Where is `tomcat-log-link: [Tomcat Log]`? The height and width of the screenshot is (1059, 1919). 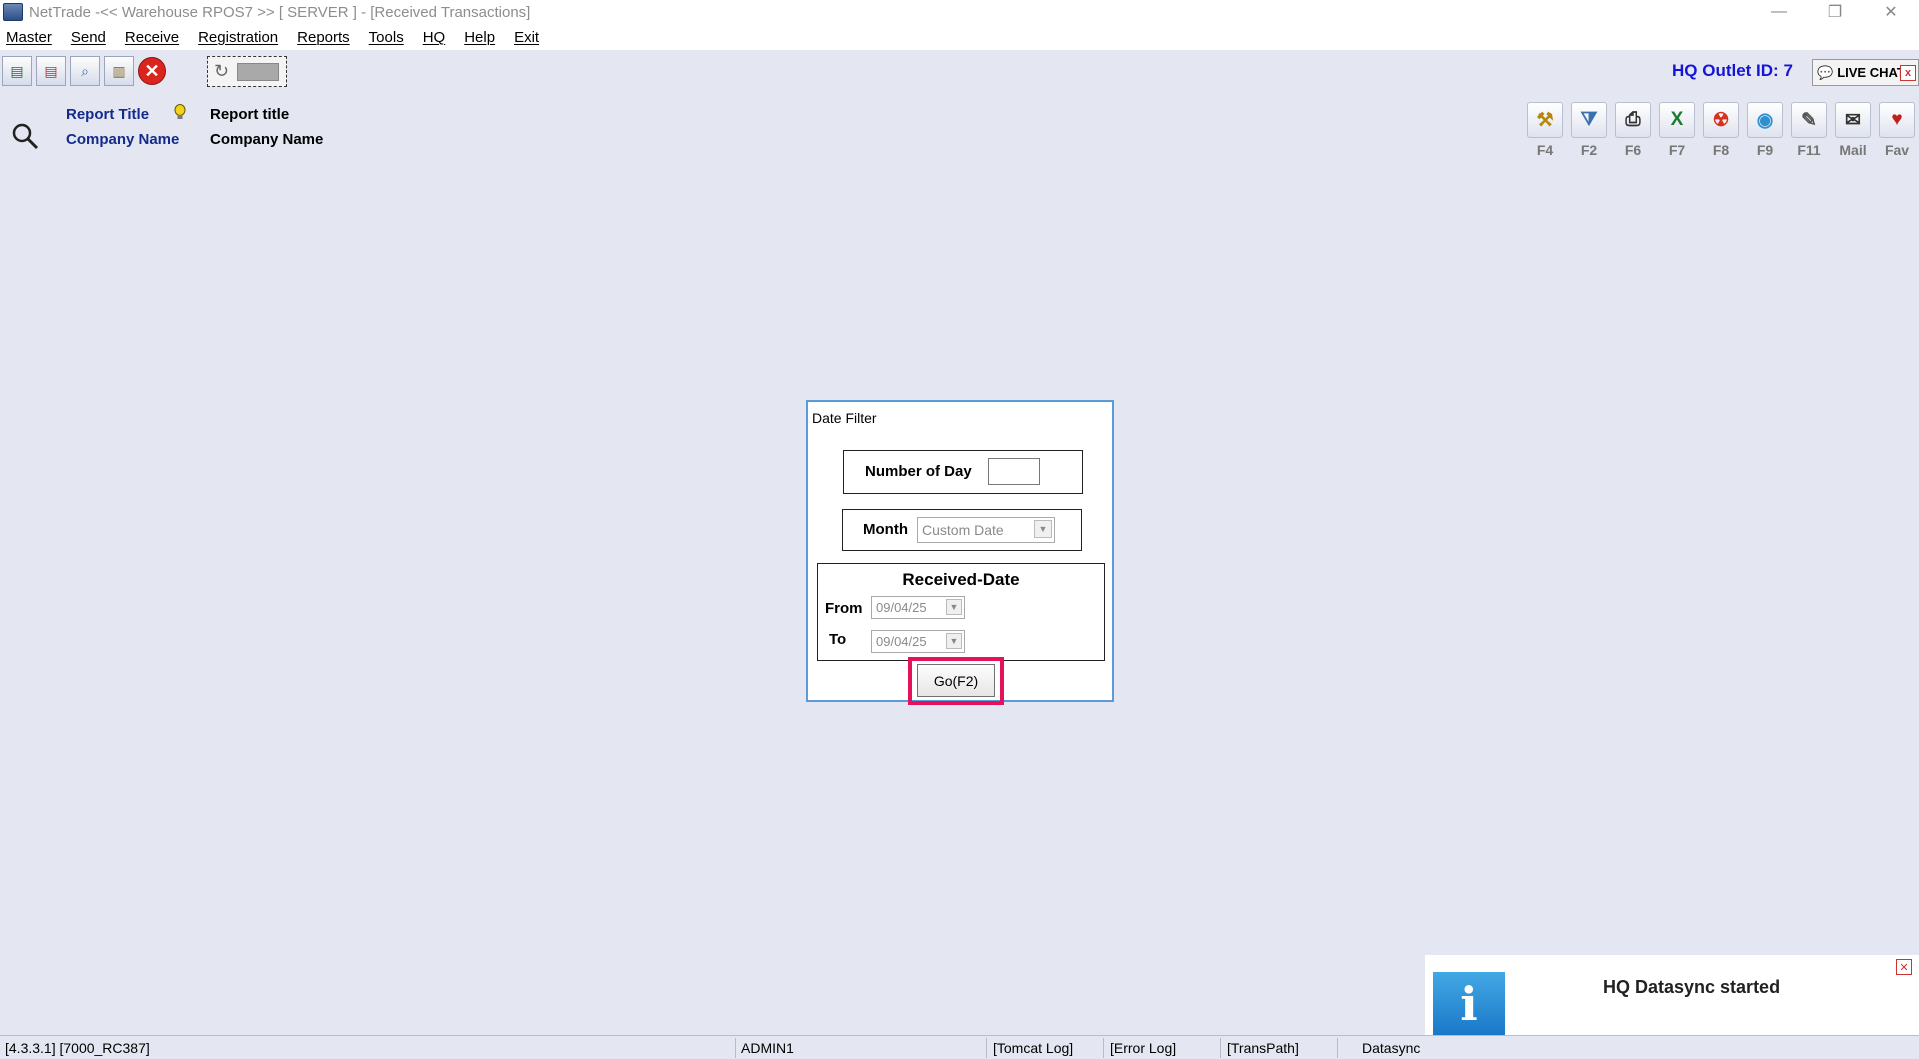 tomcat-log-link: [Tomcat Log] is located at coordinates (1033, 1048).